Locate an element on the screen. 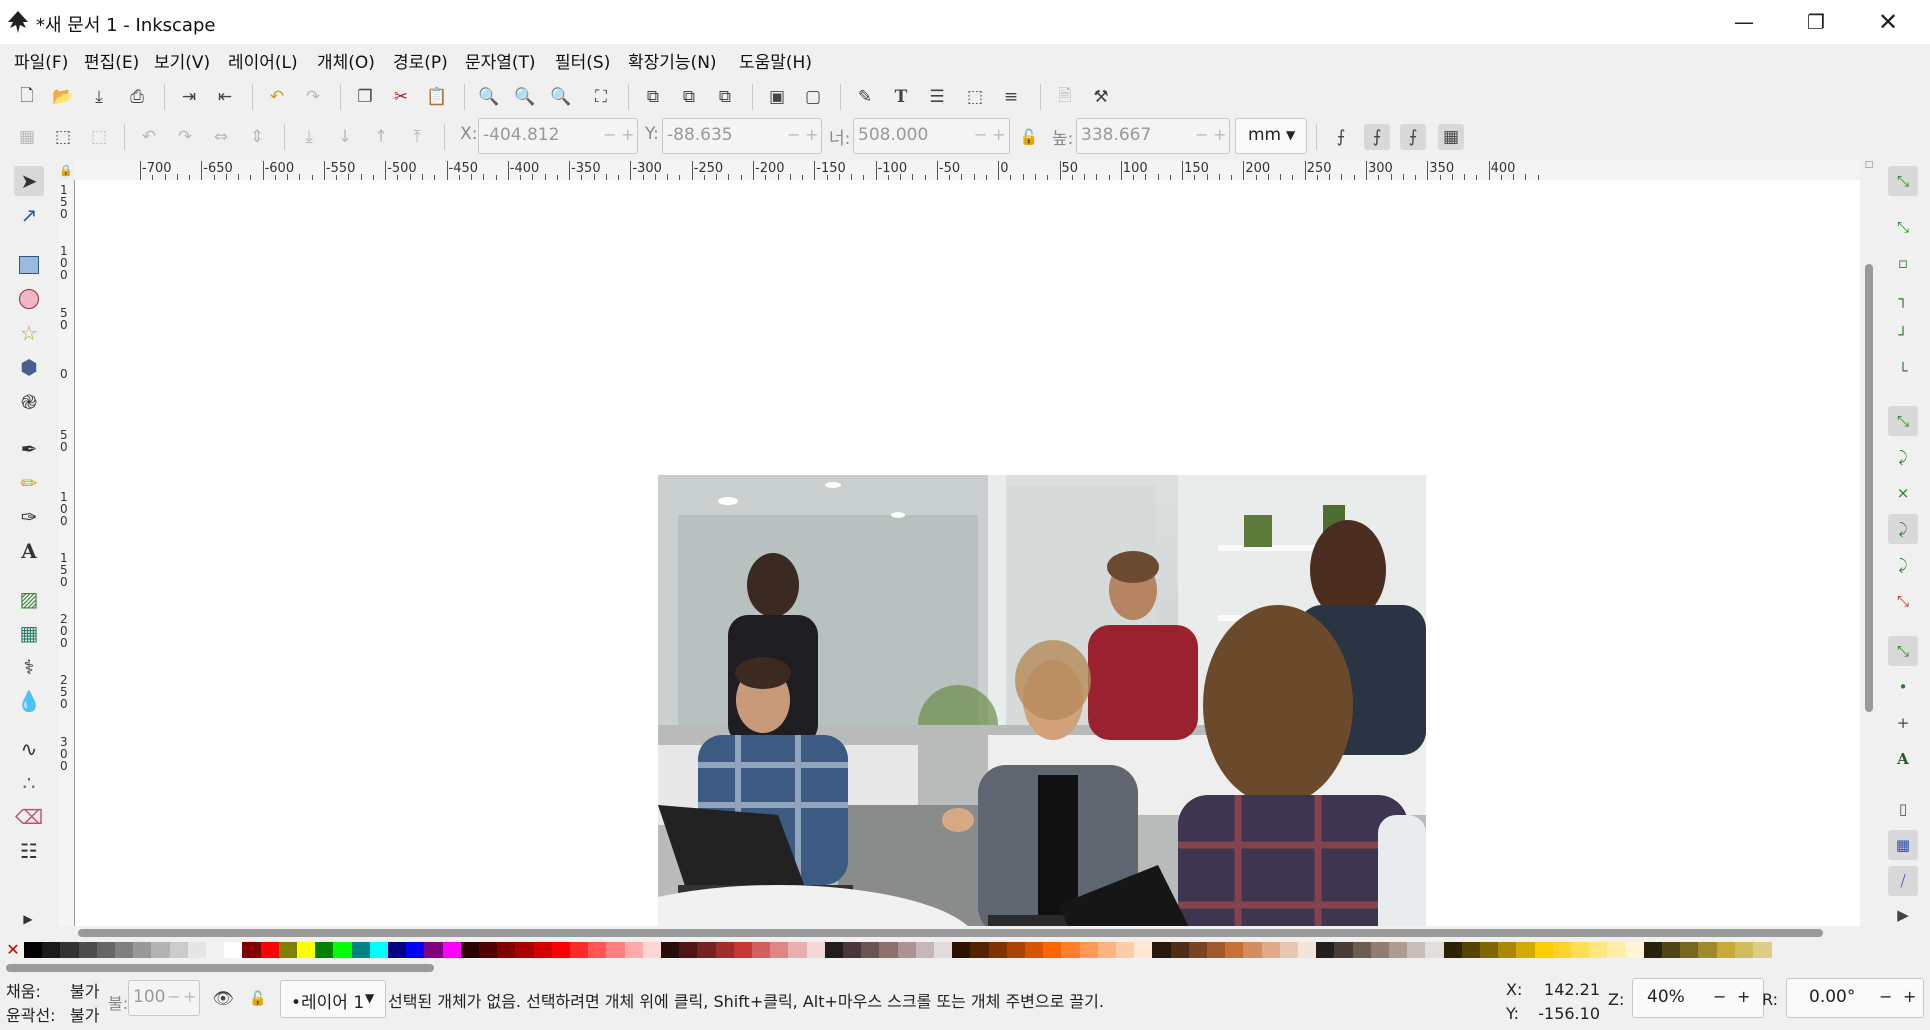 The width and height of the screenshot is (1930, 1030). y-field: -88.635 − + is located at coordinates (742, 136).